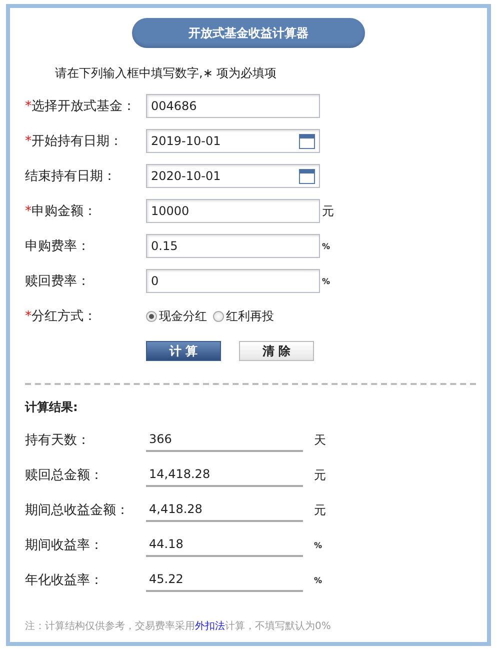 The width and height of the screenshot is (497, 661). I want to click on radio-option: 红利再投, so click(243, 316).